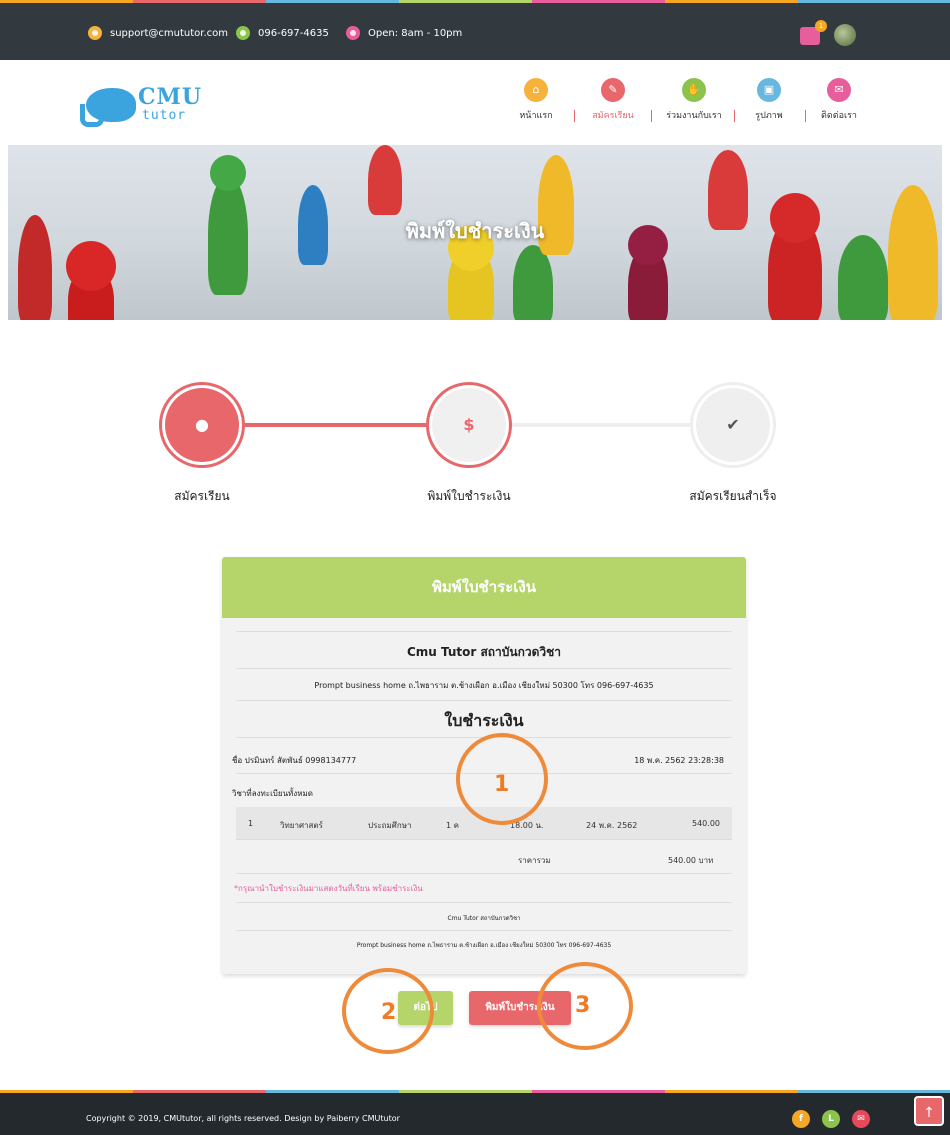 The height and width of the screenshot is (1135, 950). Describe the element at coordinates (251, 823) in the screenshot. I see `row-number: 1` at that location.